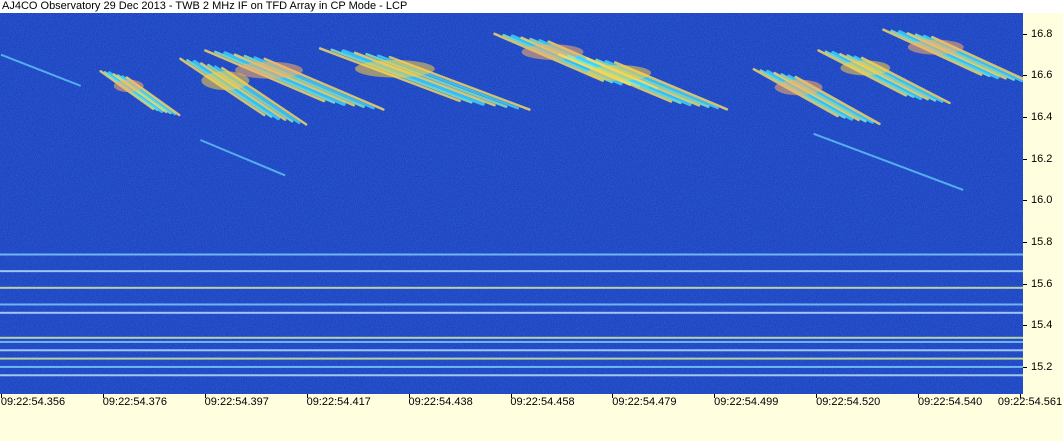  I want to click on y-tick-label: 15.6, so click(1042, 283).